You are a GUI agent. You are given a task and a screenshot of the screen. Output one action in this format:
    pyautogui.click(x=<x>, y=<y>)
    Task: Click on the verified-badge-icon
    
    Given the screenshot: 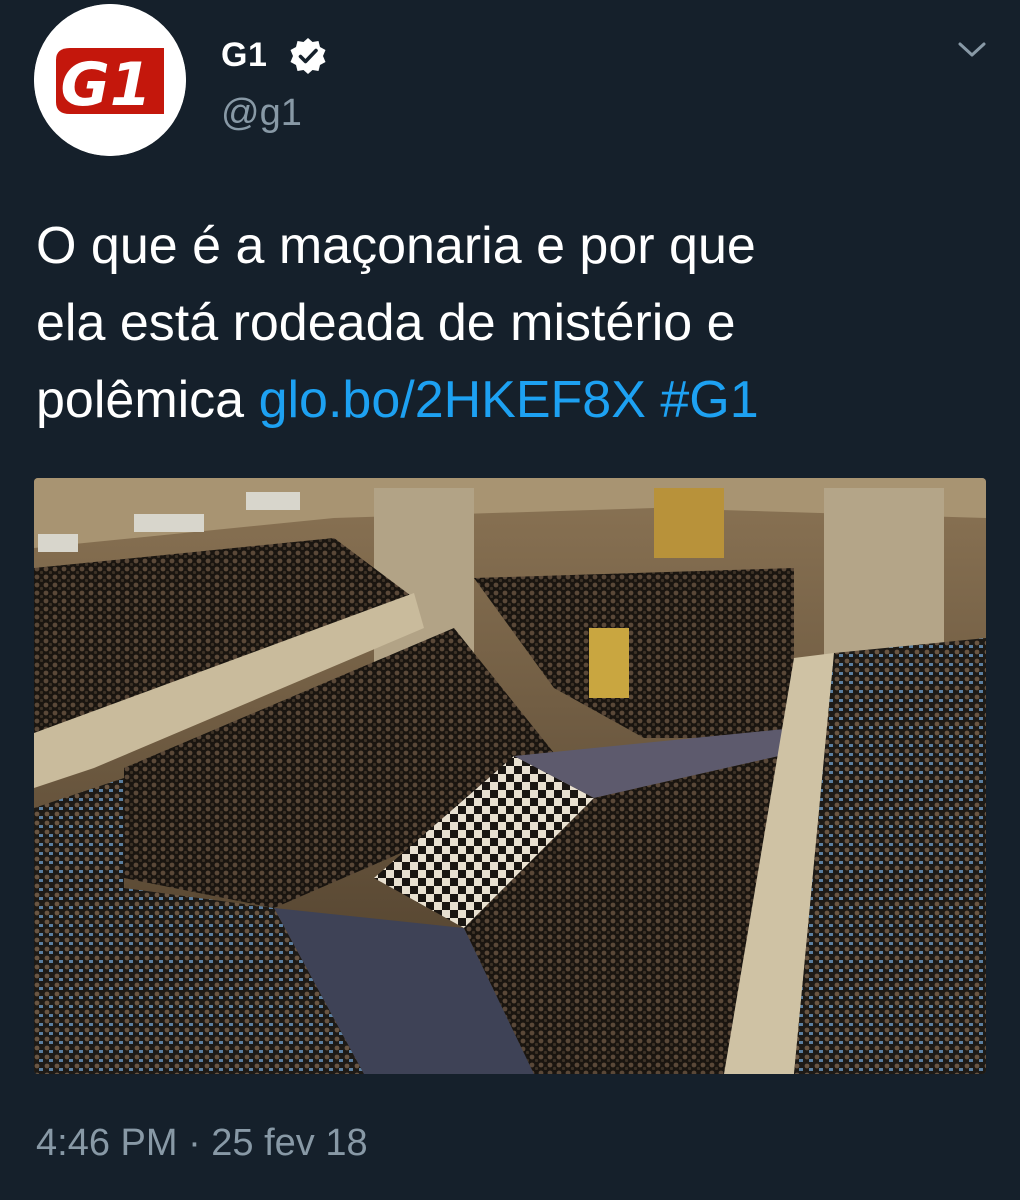 What is the action you would take?
    pyautogui.click(x=308, y=56)
    